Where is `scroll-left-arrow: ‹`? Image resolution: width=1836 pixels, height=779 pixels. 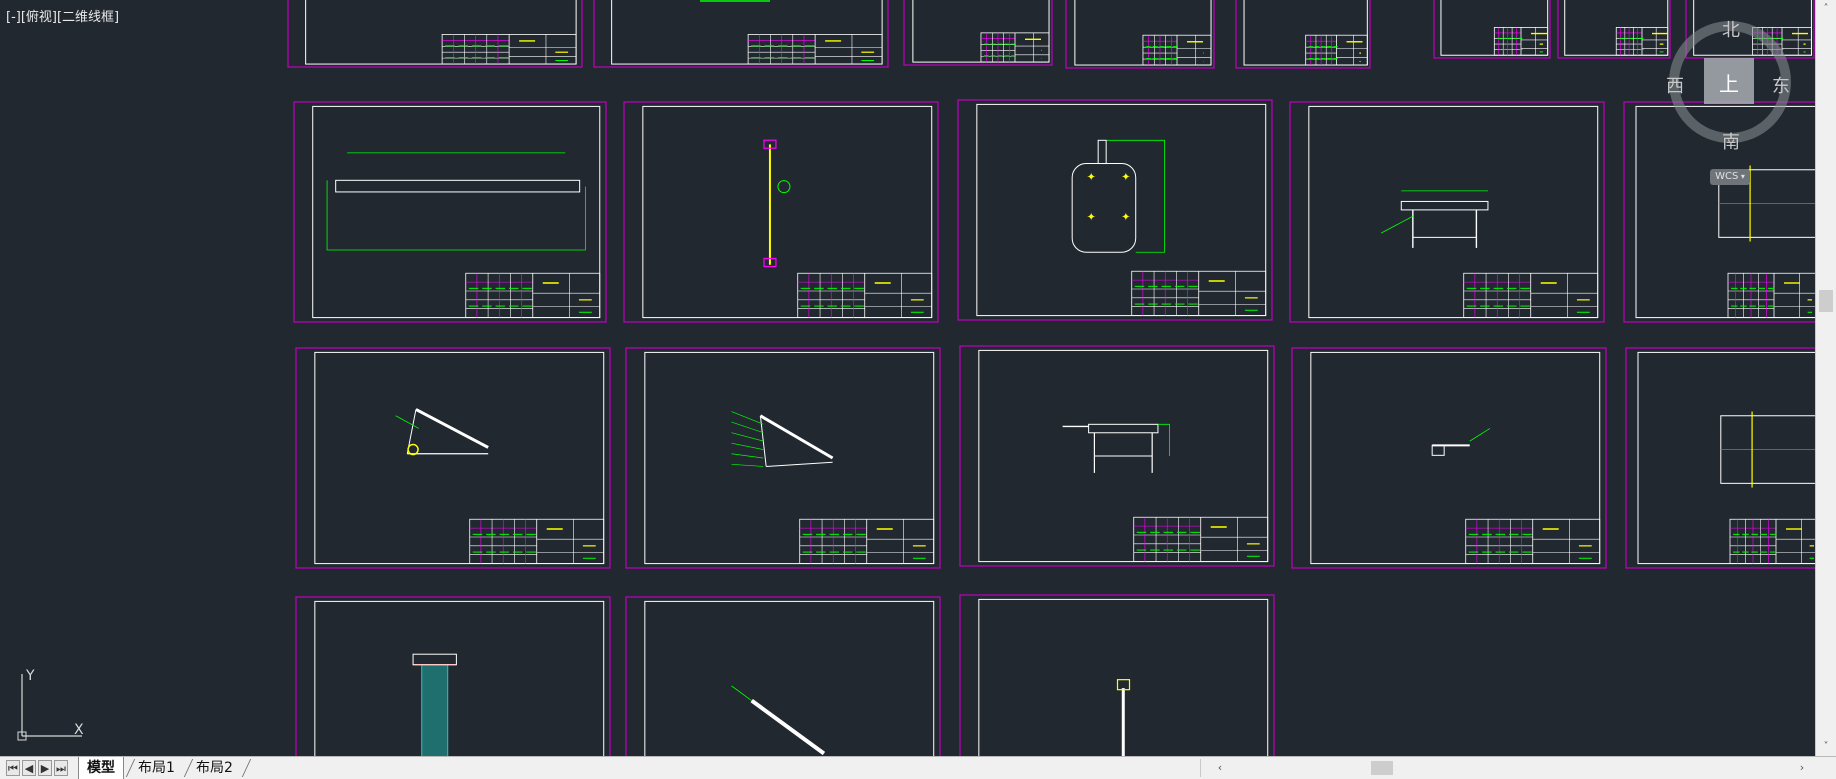 scroll-left-arrow: ‹ is located at coordinates (1220, 768).